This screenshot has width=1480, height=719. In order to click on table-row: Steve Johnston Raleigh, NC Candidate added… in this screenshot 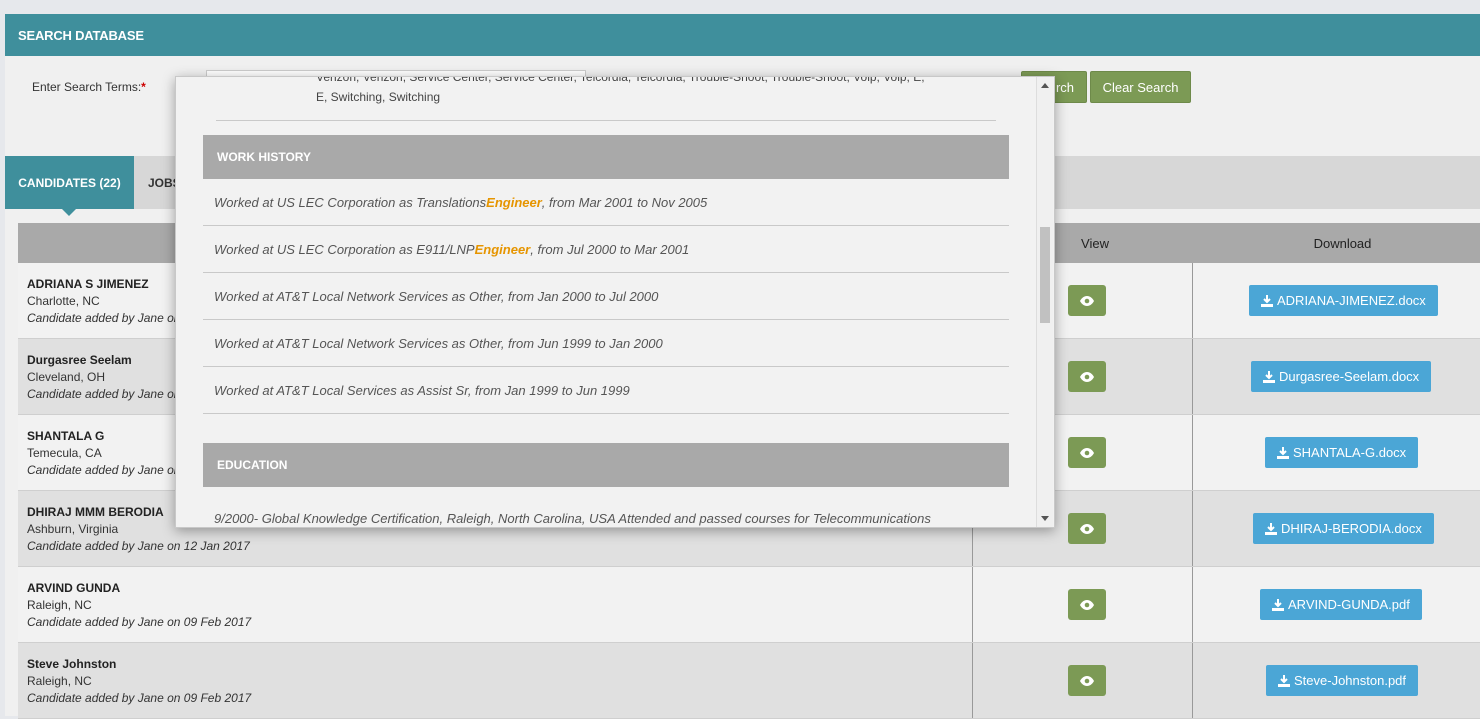, I will do `click(749, 681)`.